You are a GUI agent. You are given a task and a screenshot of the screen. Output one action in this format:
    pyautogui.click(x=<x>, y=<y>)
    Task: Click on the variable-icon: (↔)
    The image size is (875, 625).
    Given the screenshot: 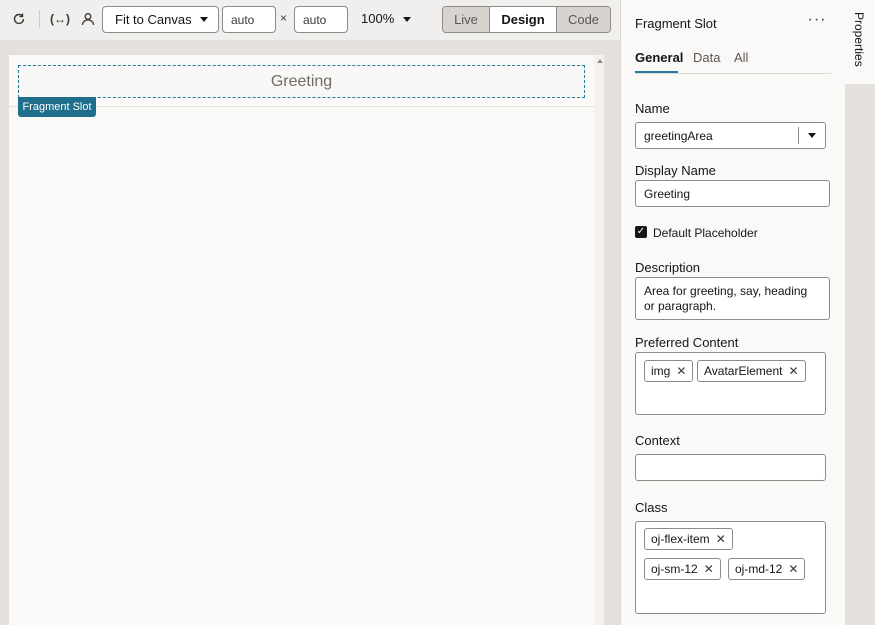 What is the action you would take?
    pyautogui.click(x=60, y=19)
    